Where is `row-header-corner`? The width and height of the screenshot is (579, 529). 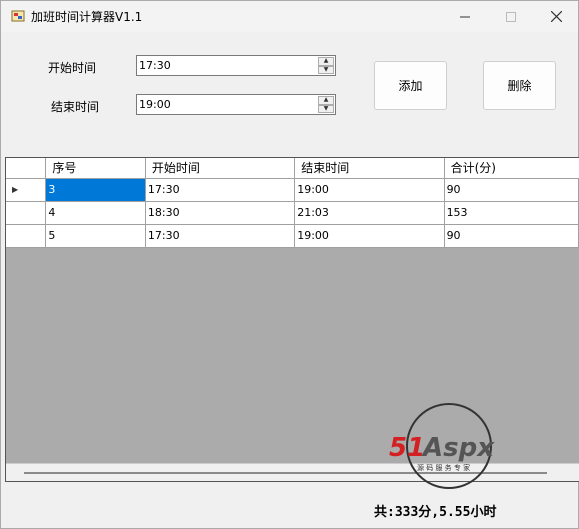 row-header-corner is located at coordinates (26, 168).